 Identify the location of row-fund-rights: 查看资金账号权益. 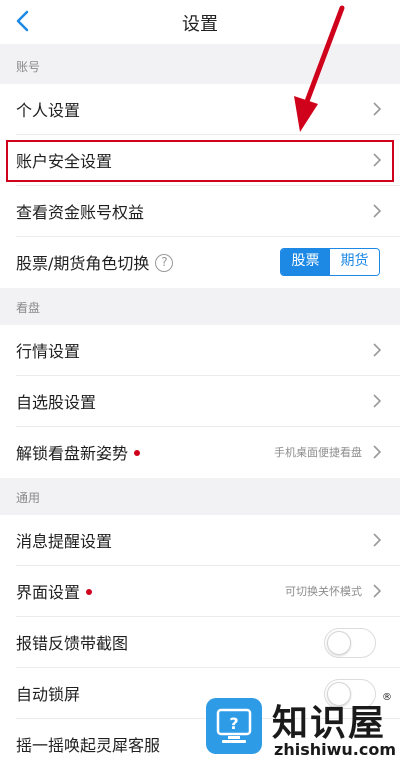
(200, 211).